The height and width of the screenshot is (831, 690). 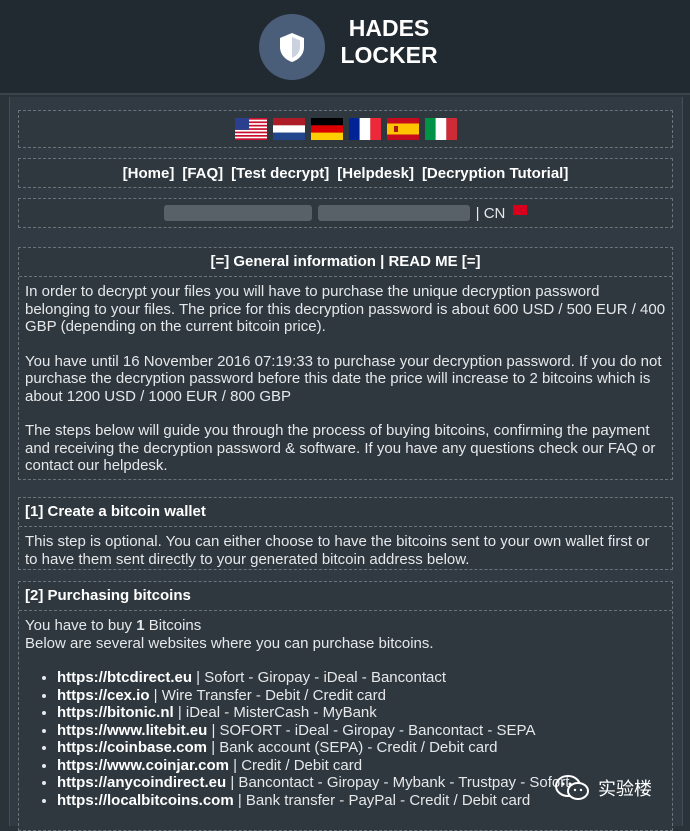 What do you see at coordinates (345, 262) in the screenshot?
I see `general-info-title: [=] General information | READ ME [=]` at bounding box center [345, 262].